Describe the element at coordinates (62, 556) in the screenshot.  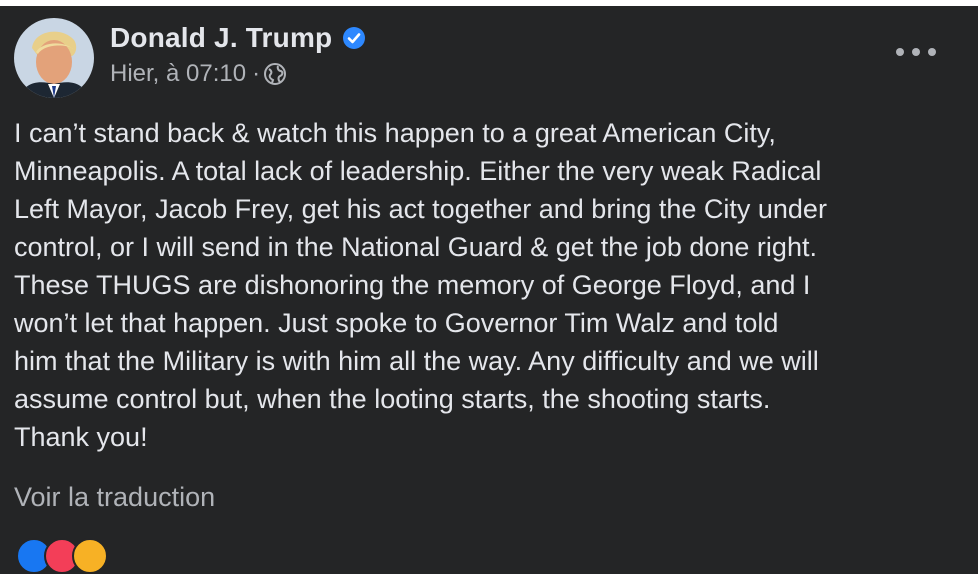
I see `reaction-summary` at that location.